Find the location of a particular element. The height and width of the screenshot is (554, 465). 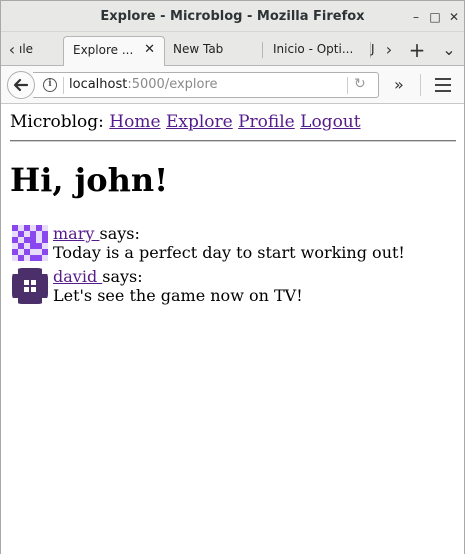

window-title: Explore - Microblog - Mozilla Firefox is located at coordinates (232, 16).